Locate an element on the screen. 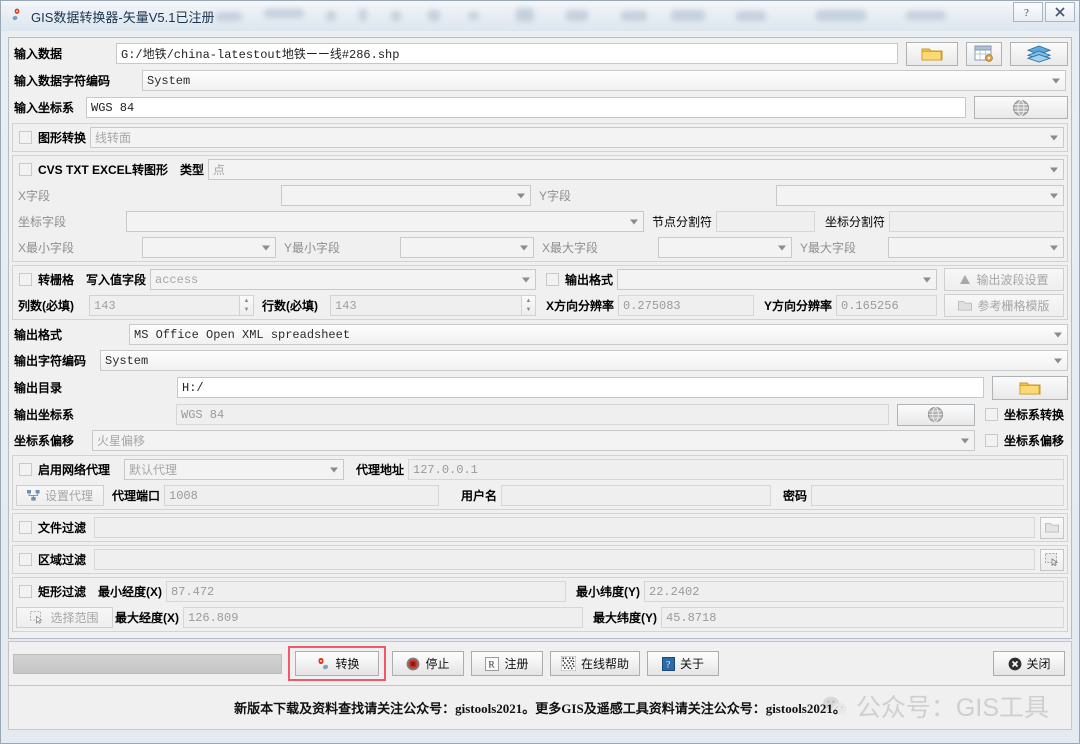  file-filter-browse-button is located at coordinates (1052, 527).